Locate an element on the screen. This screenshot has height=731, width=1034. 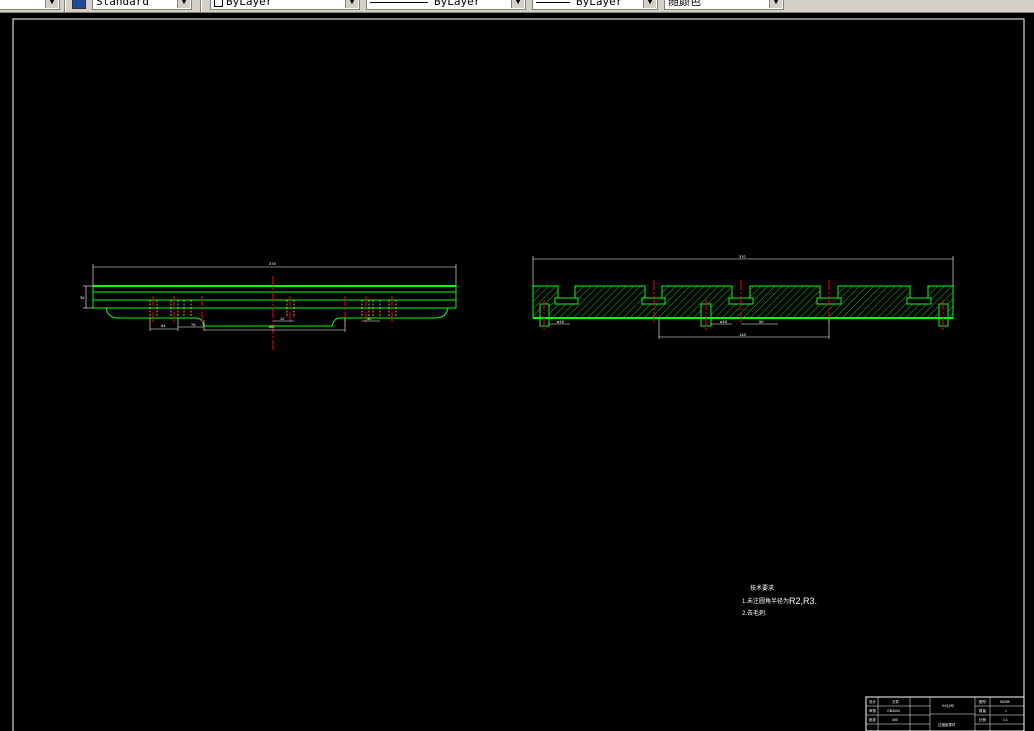
left-dropdown: ▼ is located at coordinates (30, 5).